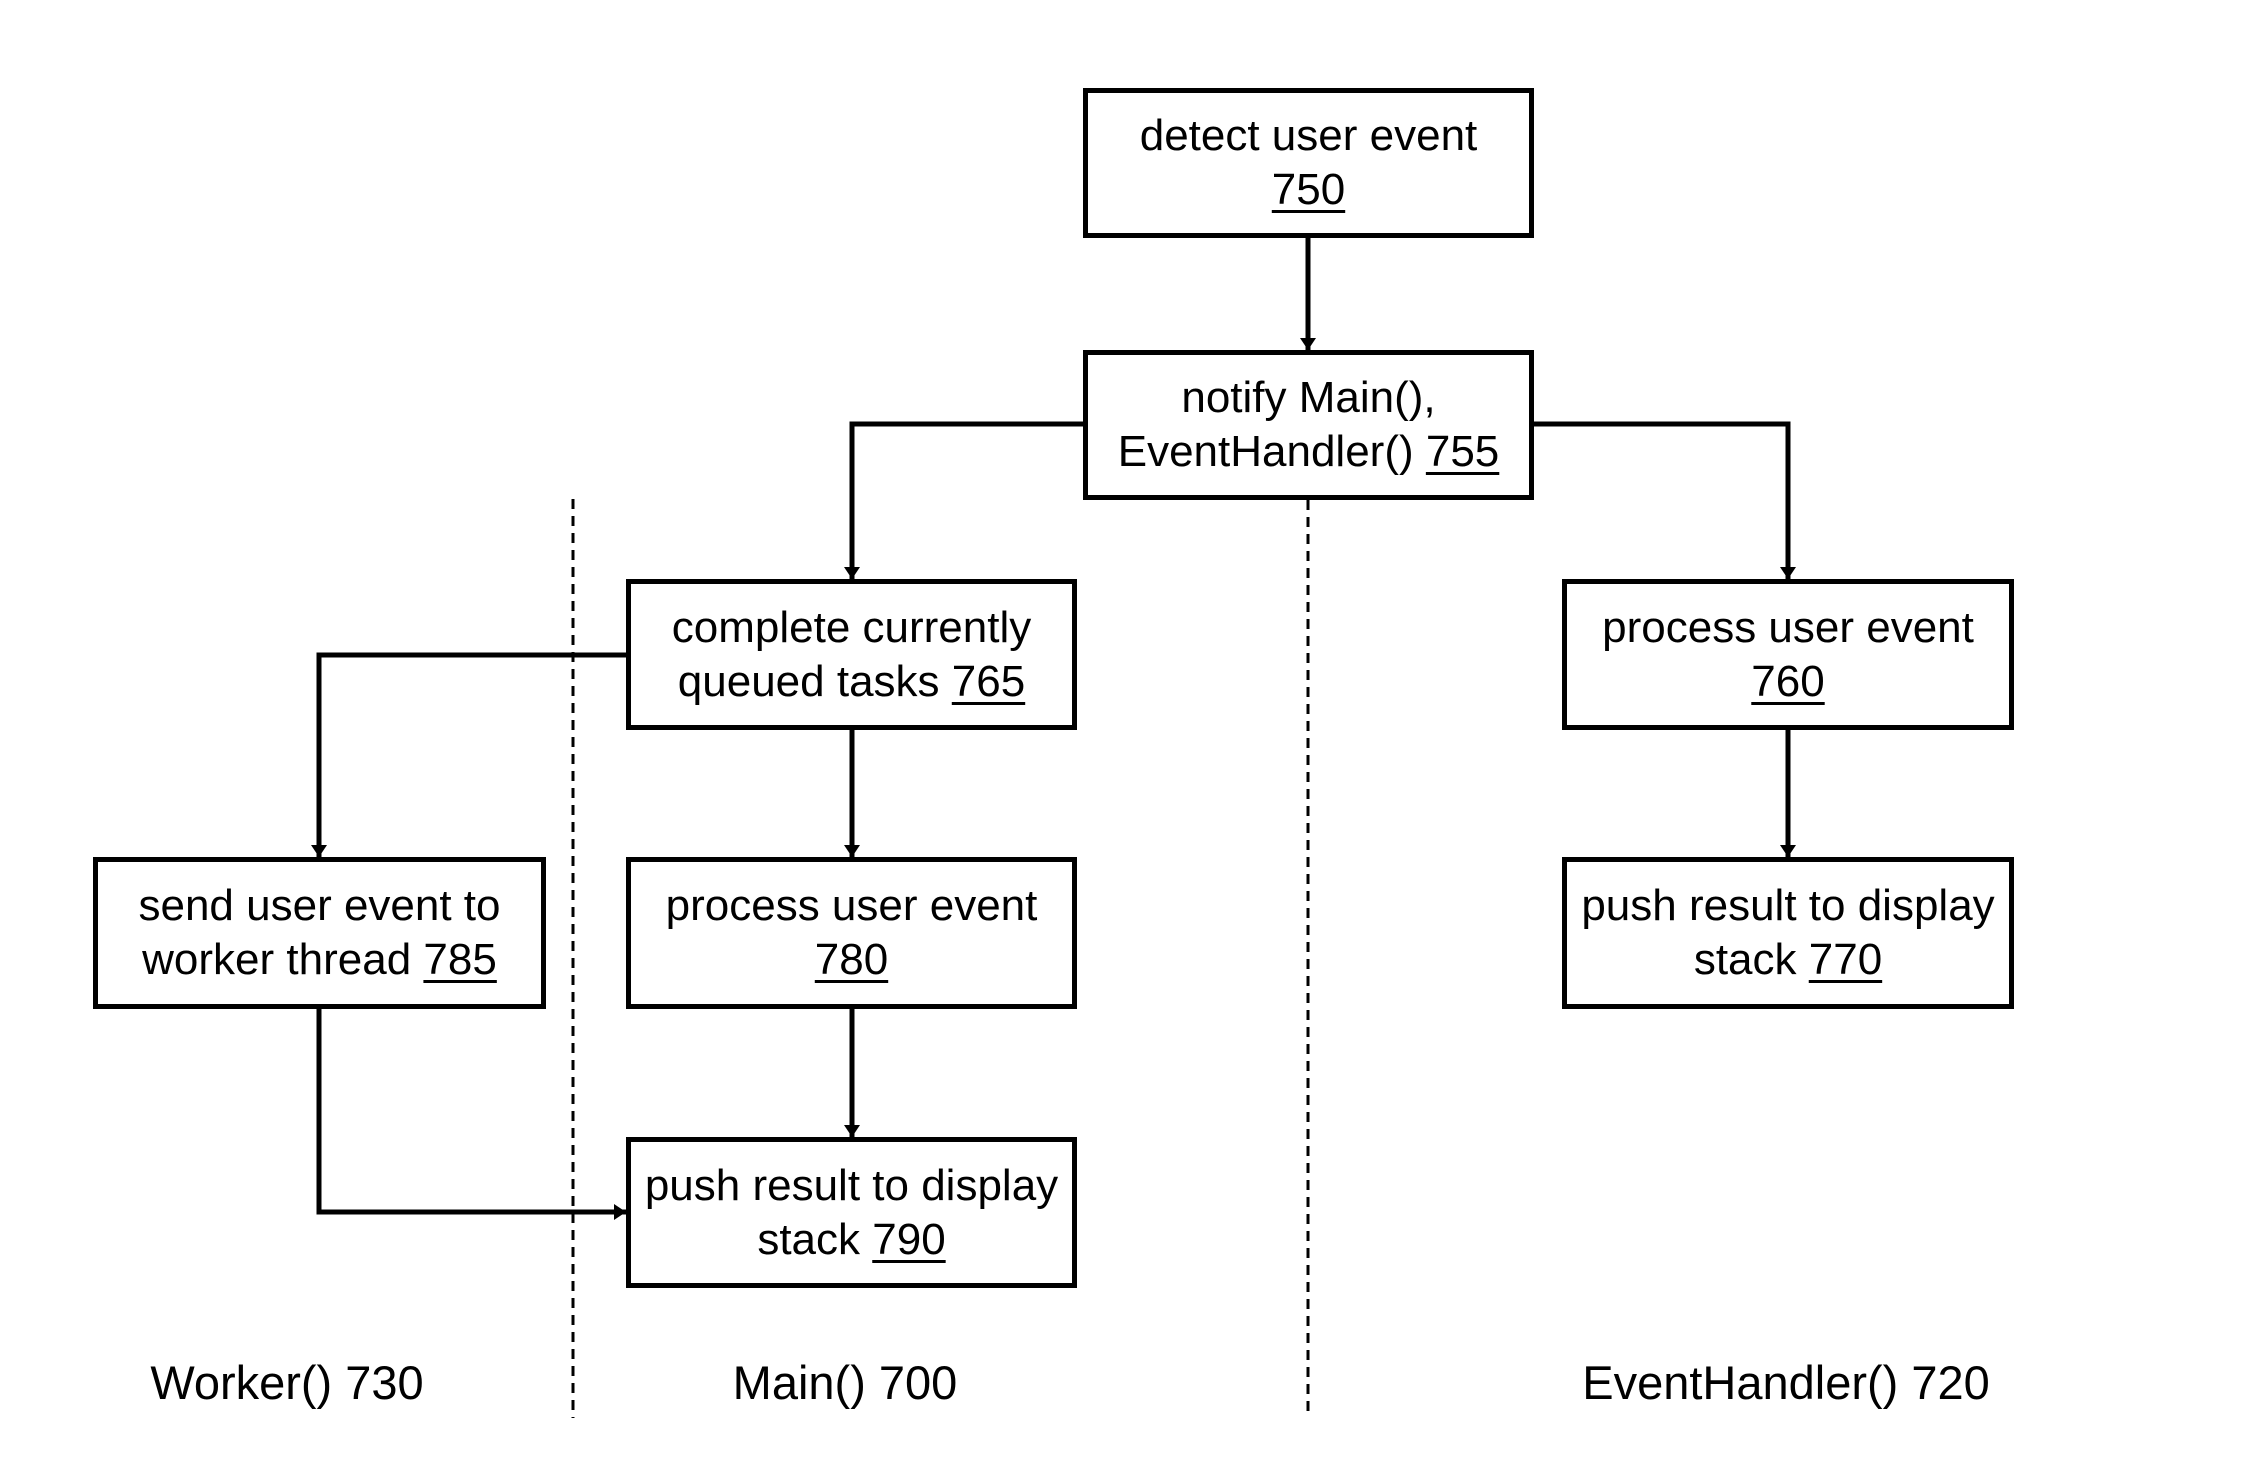 The image size is (2252, 1461). Describe the element at coordinates (1308, 163) in the screenshot. I see `node-750: detect user event 750` at that location.